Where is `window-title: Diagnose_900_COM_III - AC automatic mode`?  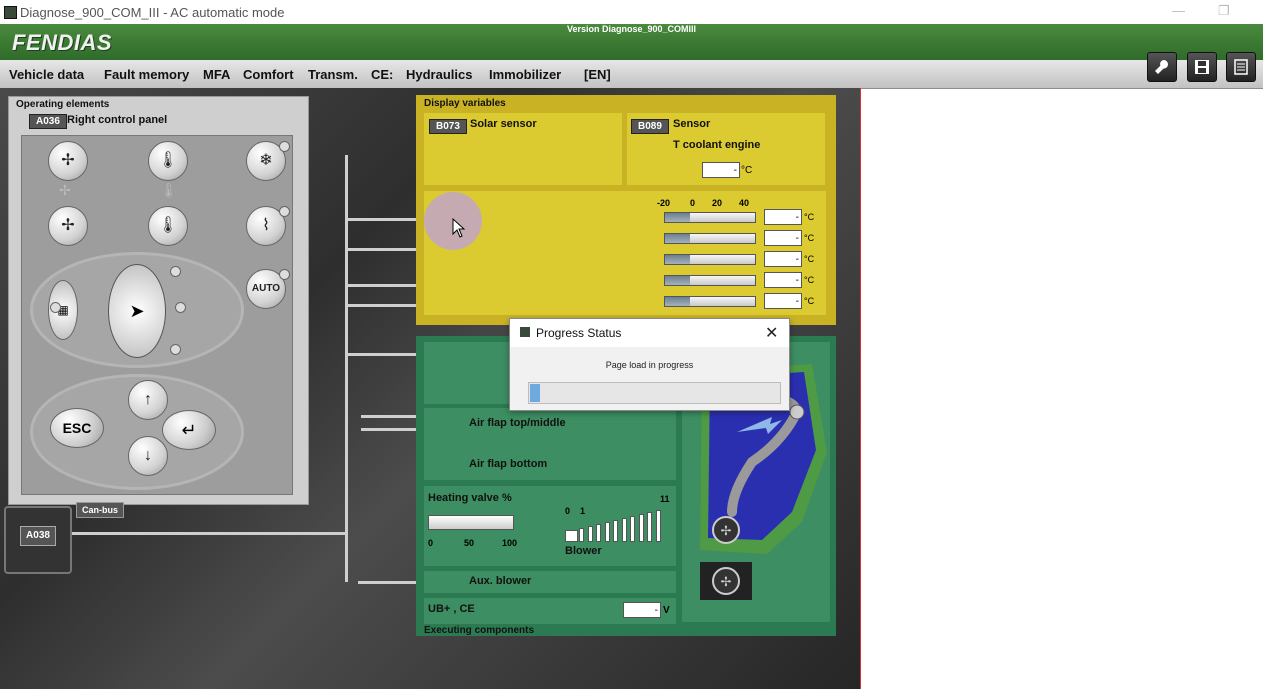 window-title: Diagnose_900_COM_III - AC automatic mode is located at coordinates (152, 12).